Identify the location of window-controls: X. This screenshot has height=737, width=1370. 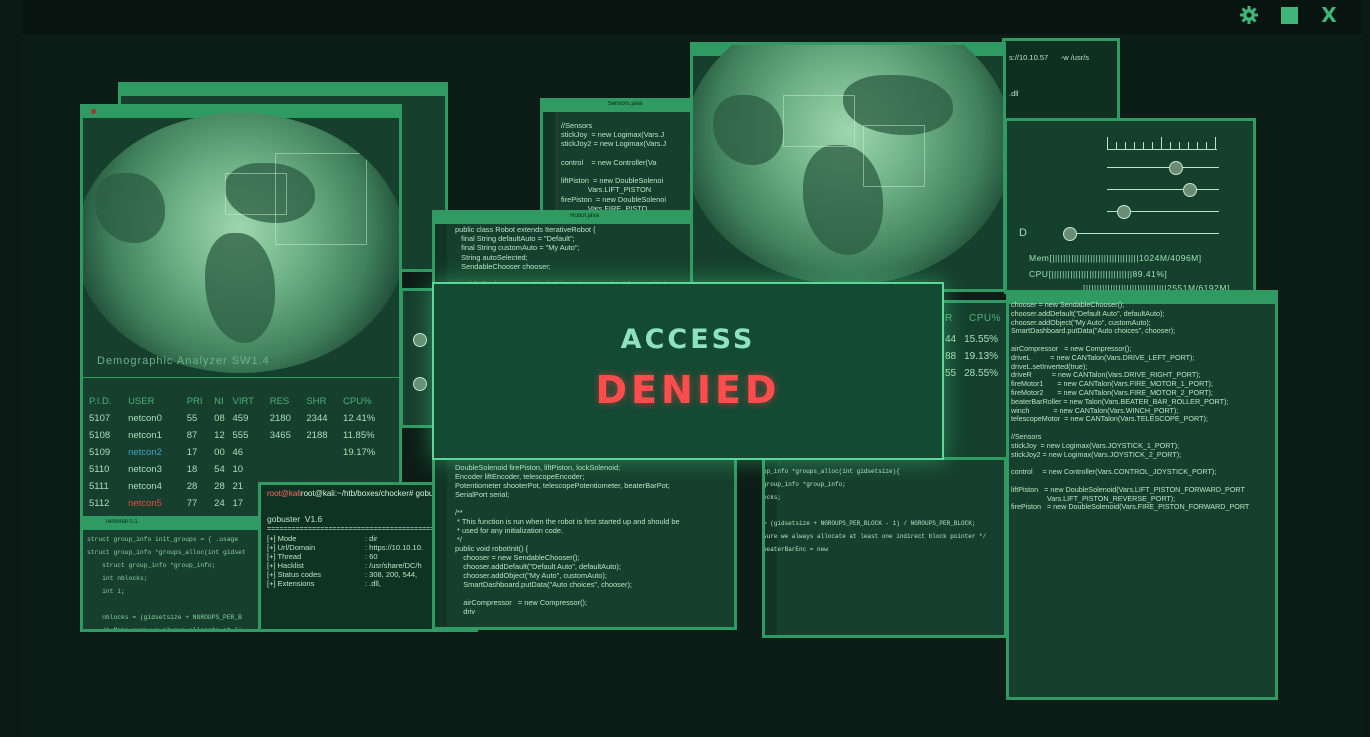
(1289, 15).